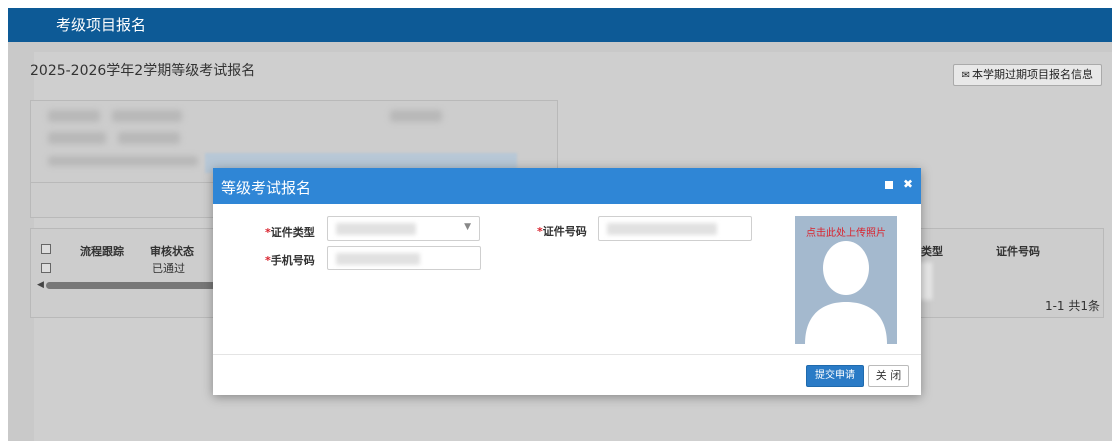 The width and height of the screenshot is (1112, 441). Describe the element at coordinates (965, 75) in the screenshot. I see `envelope-icon: ✉` at that location.